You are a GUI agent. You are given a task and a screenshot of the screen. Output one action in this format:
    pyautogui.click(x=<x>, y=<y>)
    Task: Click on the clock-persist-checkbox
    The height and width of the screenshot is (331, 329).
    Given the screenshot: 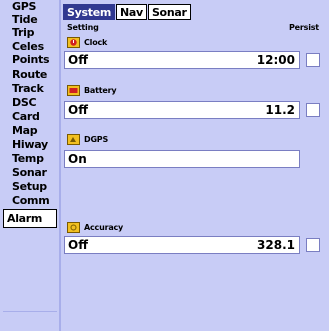 What is the action you would take?
    pyautogui.click(x=313, y=60)
    